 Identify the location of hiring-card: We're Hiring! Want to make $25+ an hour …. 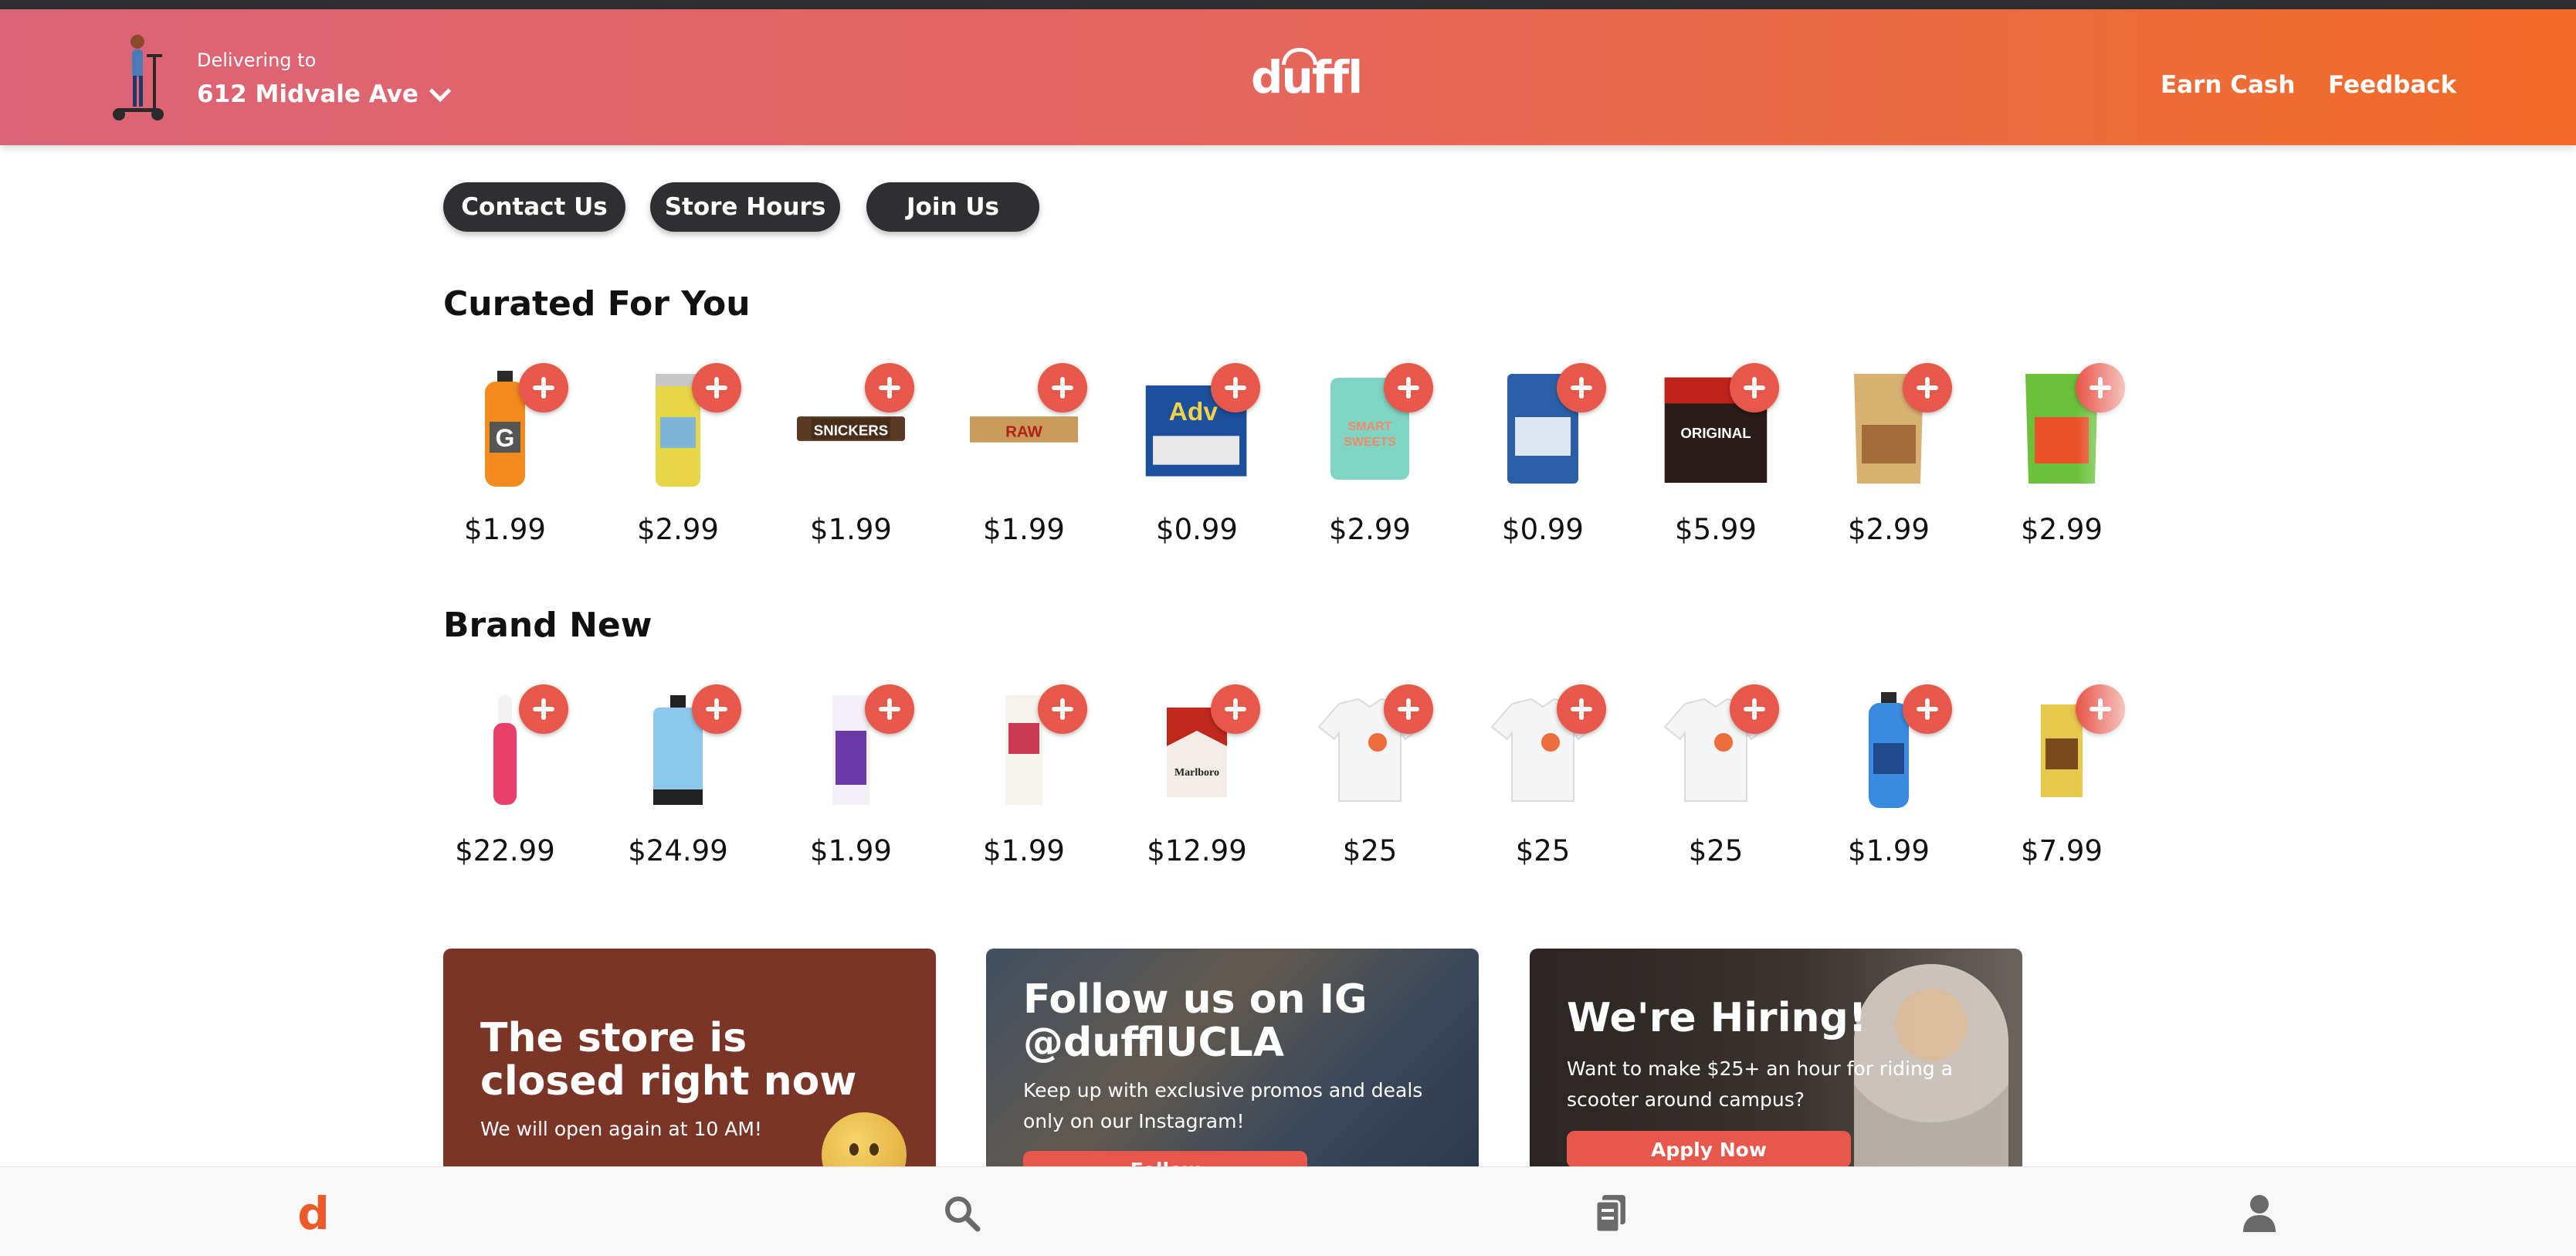
(1776, 1057).